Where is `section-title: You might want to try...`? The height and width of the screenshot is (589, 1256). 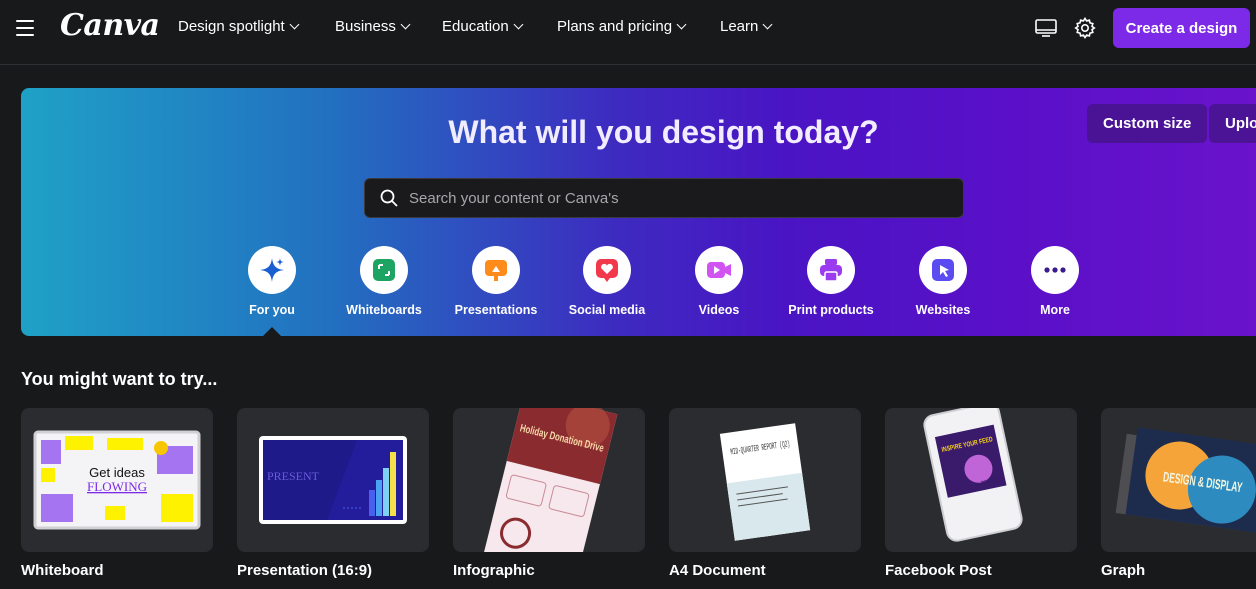 section-title: You might want to try... is located at coordinates (119, 379).